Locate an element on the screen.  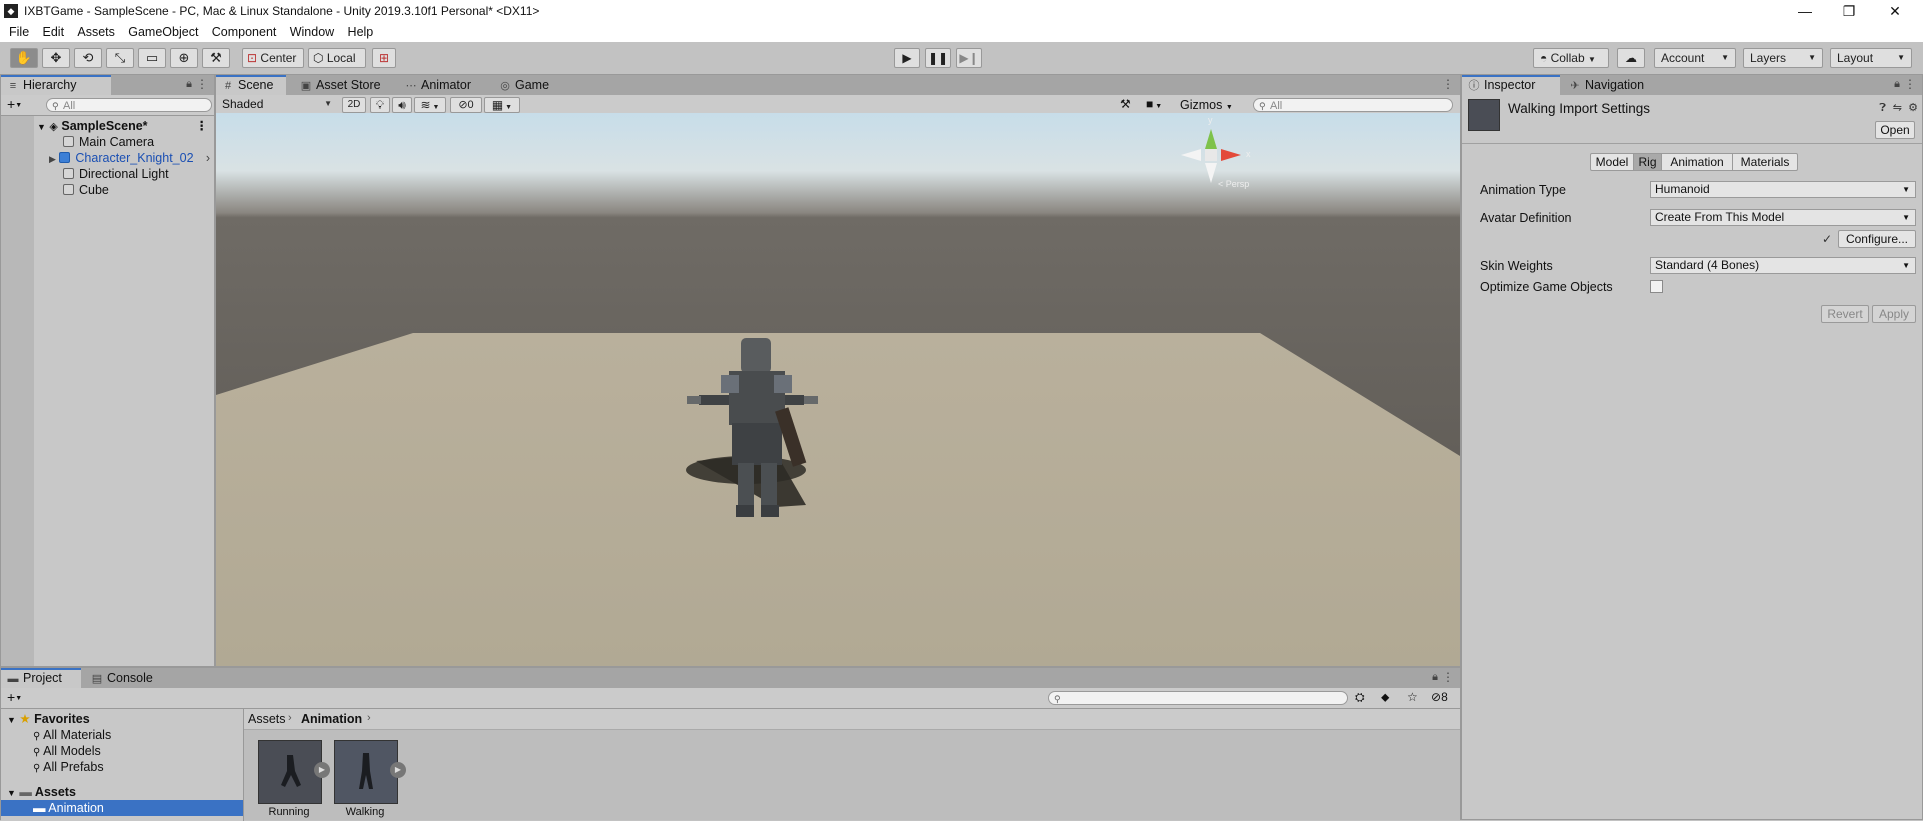
favorite-all-prefabs: ⚲ All Prefabs is located at coordinates (68, 767).